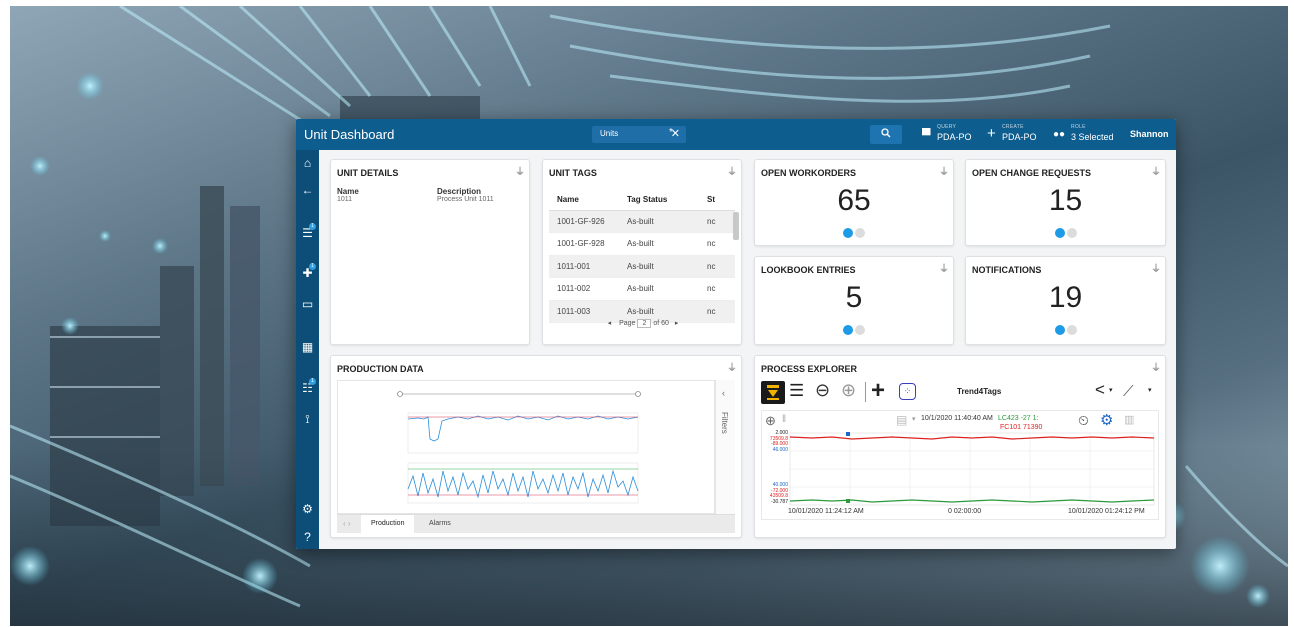 This screenshot has height=627, width=1294. I want to click on share-icon: <, so click(1100, 390).